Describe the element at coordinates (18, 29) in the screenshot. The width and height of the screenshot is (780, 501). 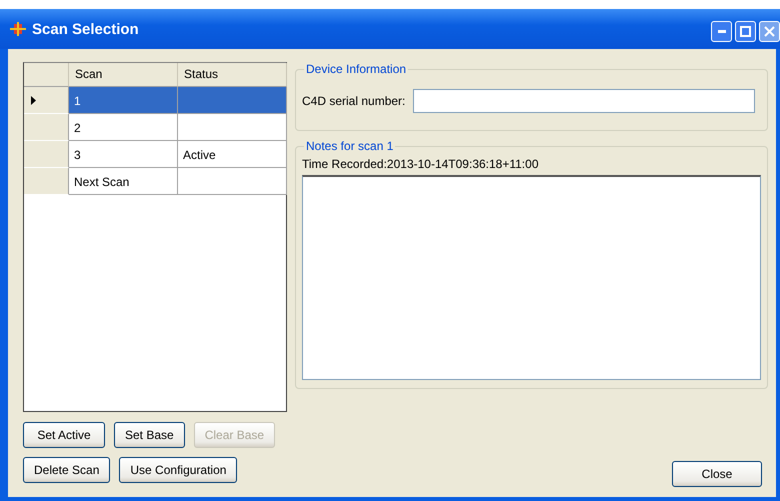
I see `app-icon` at that location.